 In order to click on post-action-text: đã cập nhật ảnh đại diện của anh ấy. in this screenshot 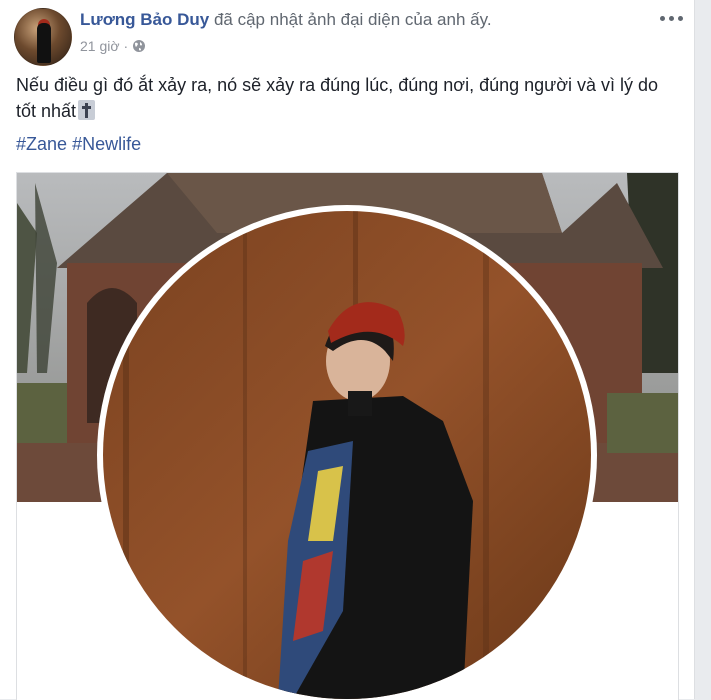, I will do `click(352, 19)`.